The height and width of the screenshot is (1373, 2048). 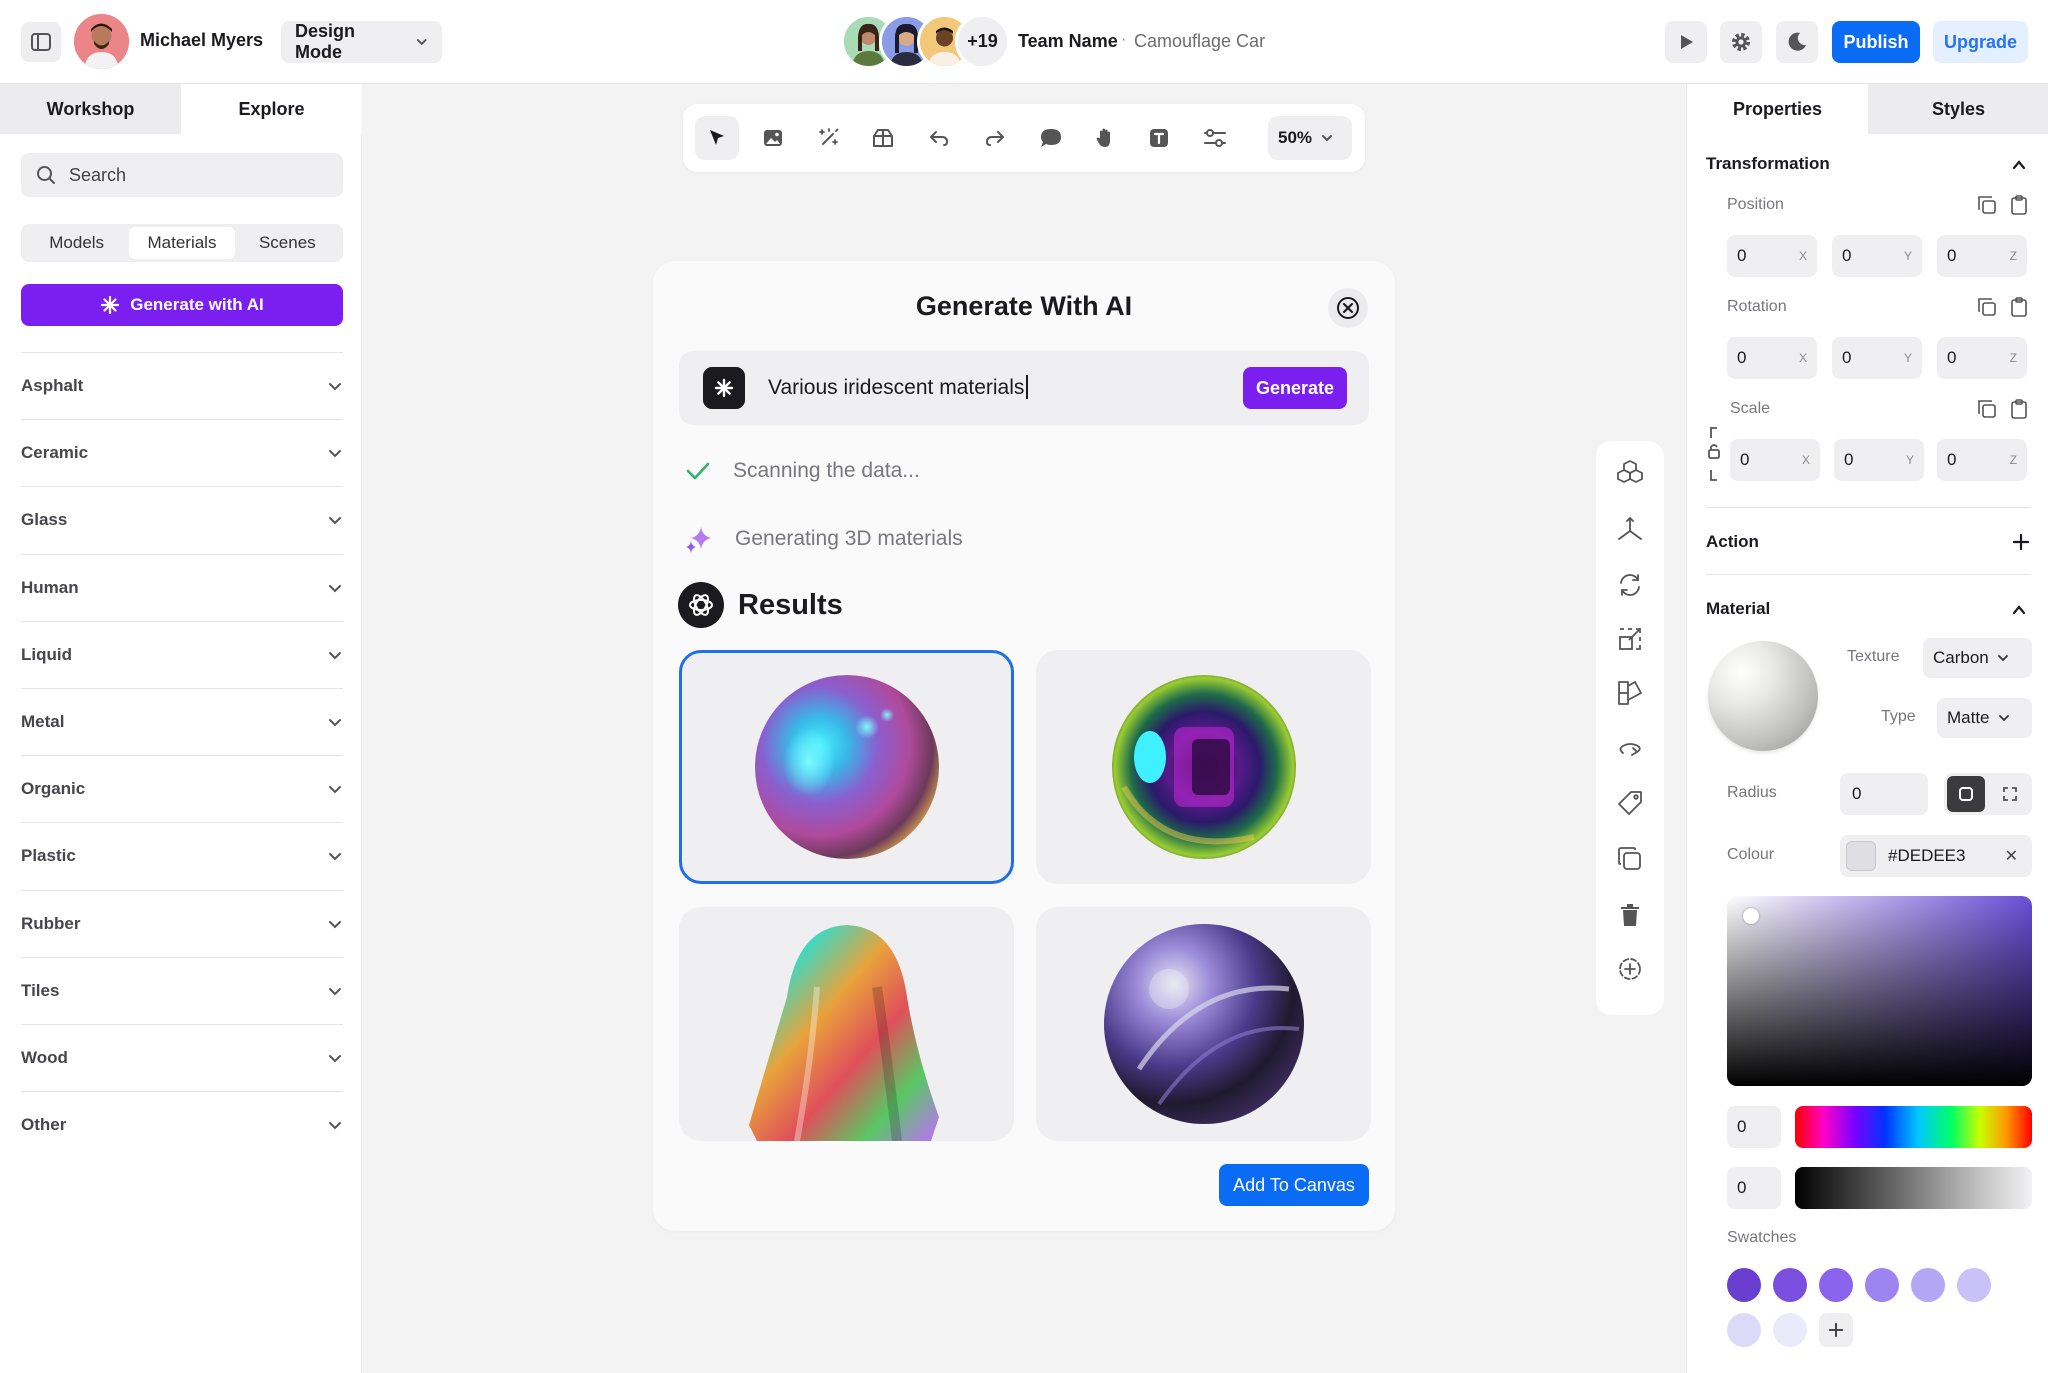 I want to click on add-swatch-button, so click(x=1836, y=1330).